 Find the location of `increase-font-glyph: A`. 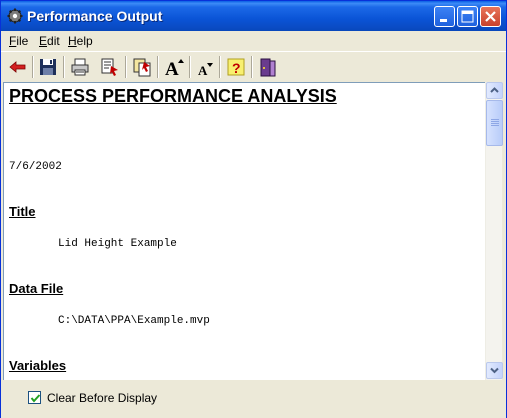

increase-font-glyph: A is located at coordinates (172, 68).